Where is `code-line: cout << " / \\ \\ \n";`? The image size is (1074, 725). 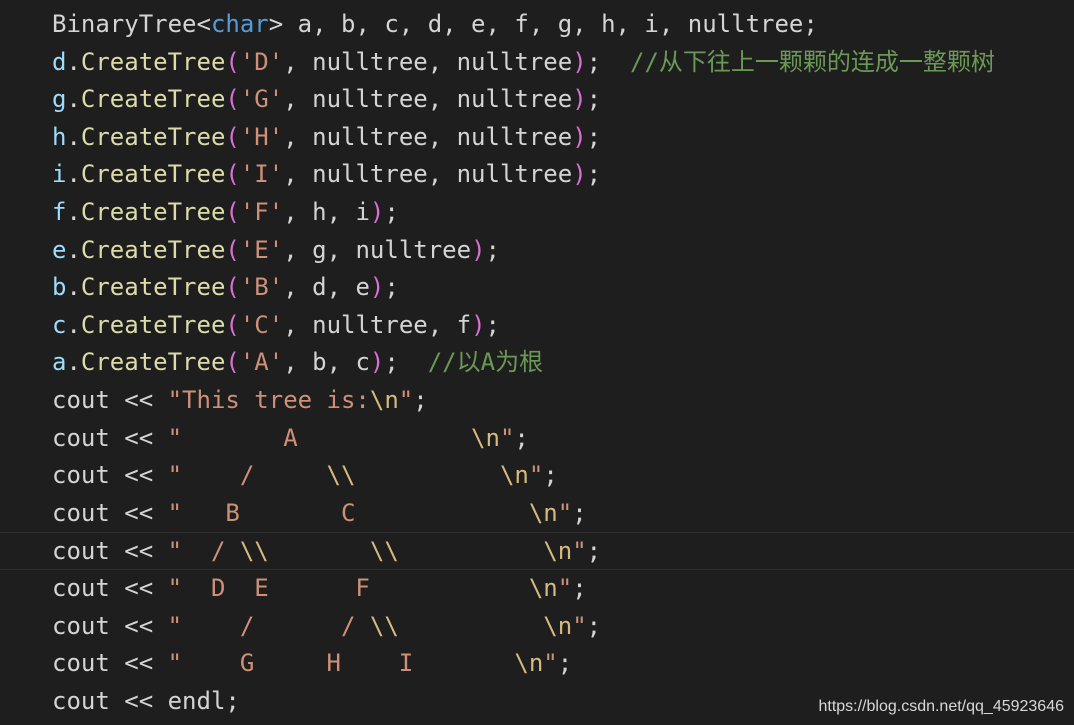
code-line: cout << " / \\ \\ \n"; is located at coordinates (537, 551).